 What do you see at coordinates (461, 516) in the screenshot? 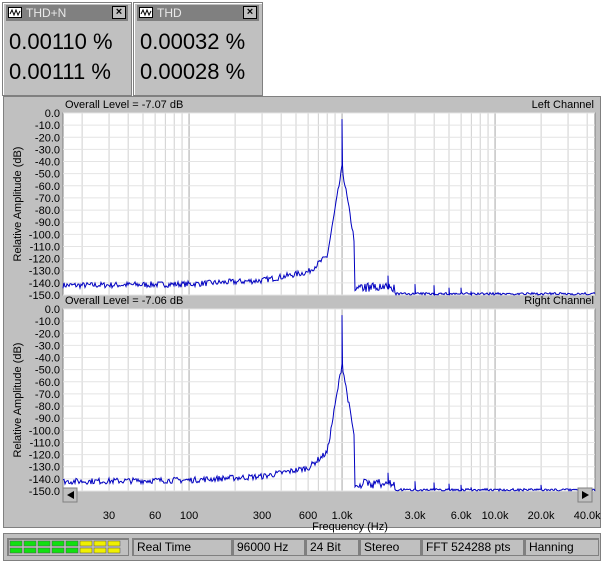
I see `x-tick-label: 6.0k` at bounding box center [461, 516].